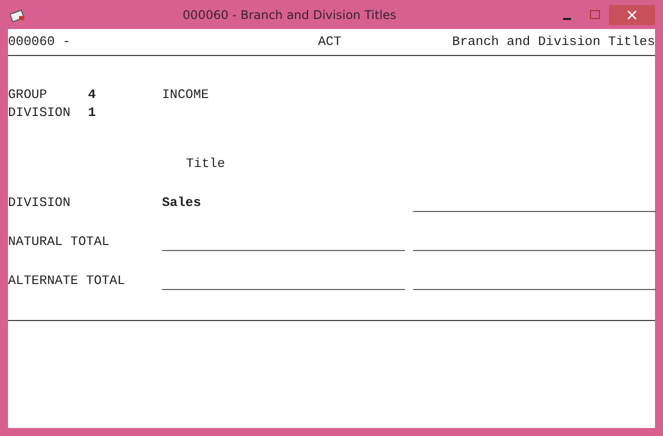  What do you see at coordinates (567, 19) in the screenshot?
I see `minimize-icon` at bounding box center [567, 19].